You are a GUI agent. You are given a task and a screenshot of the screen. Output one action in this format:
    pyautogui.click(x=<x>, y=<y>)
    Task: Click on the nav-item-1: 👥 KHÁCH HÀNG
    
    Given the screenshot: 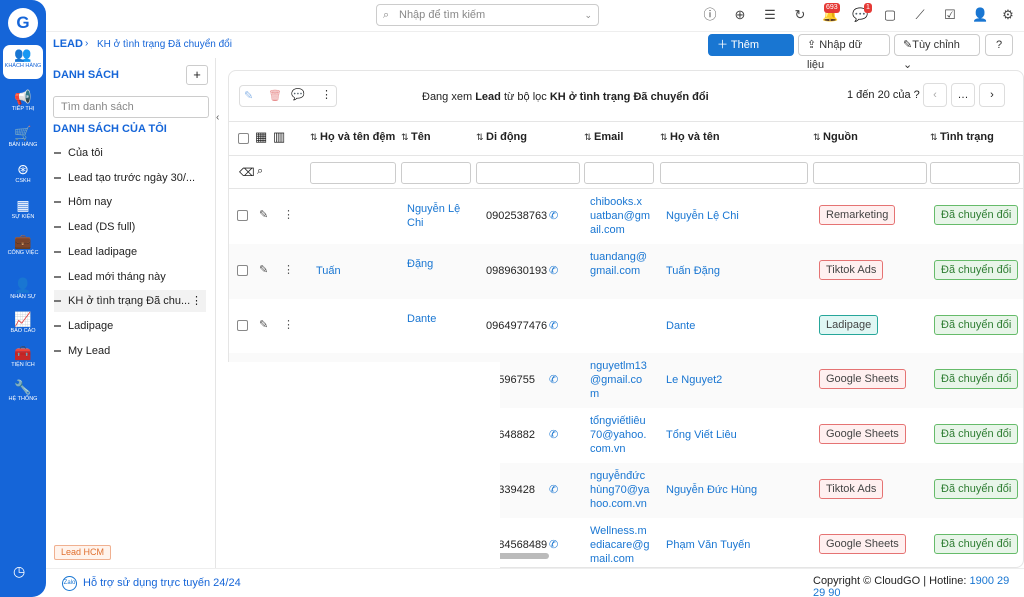 What is the action you would take?
    pyautogui.click(x=23, y=62)
    